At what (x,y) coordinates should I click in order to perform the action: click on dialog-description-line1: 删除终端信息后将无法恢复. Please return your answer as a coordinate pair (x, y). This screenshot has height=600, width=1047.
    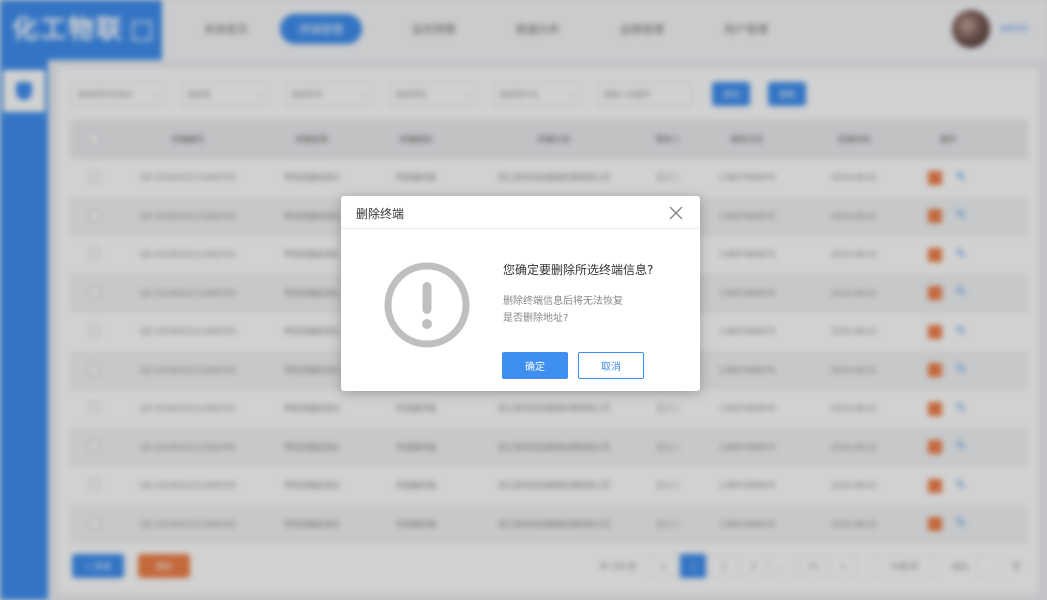
    Looking at the image, I should click on (563, 301).